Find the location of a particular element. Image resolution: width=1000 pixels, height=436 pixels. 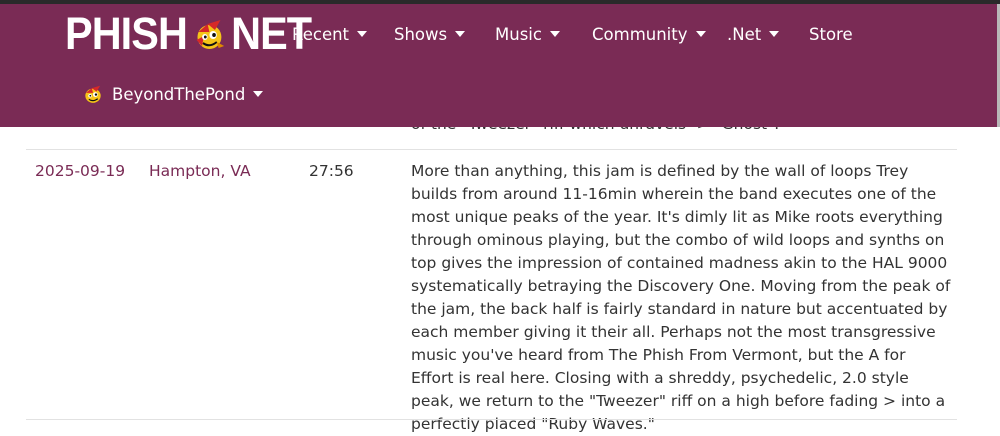

user-menu: BeyondThePond is located at coordinates (172, 94).